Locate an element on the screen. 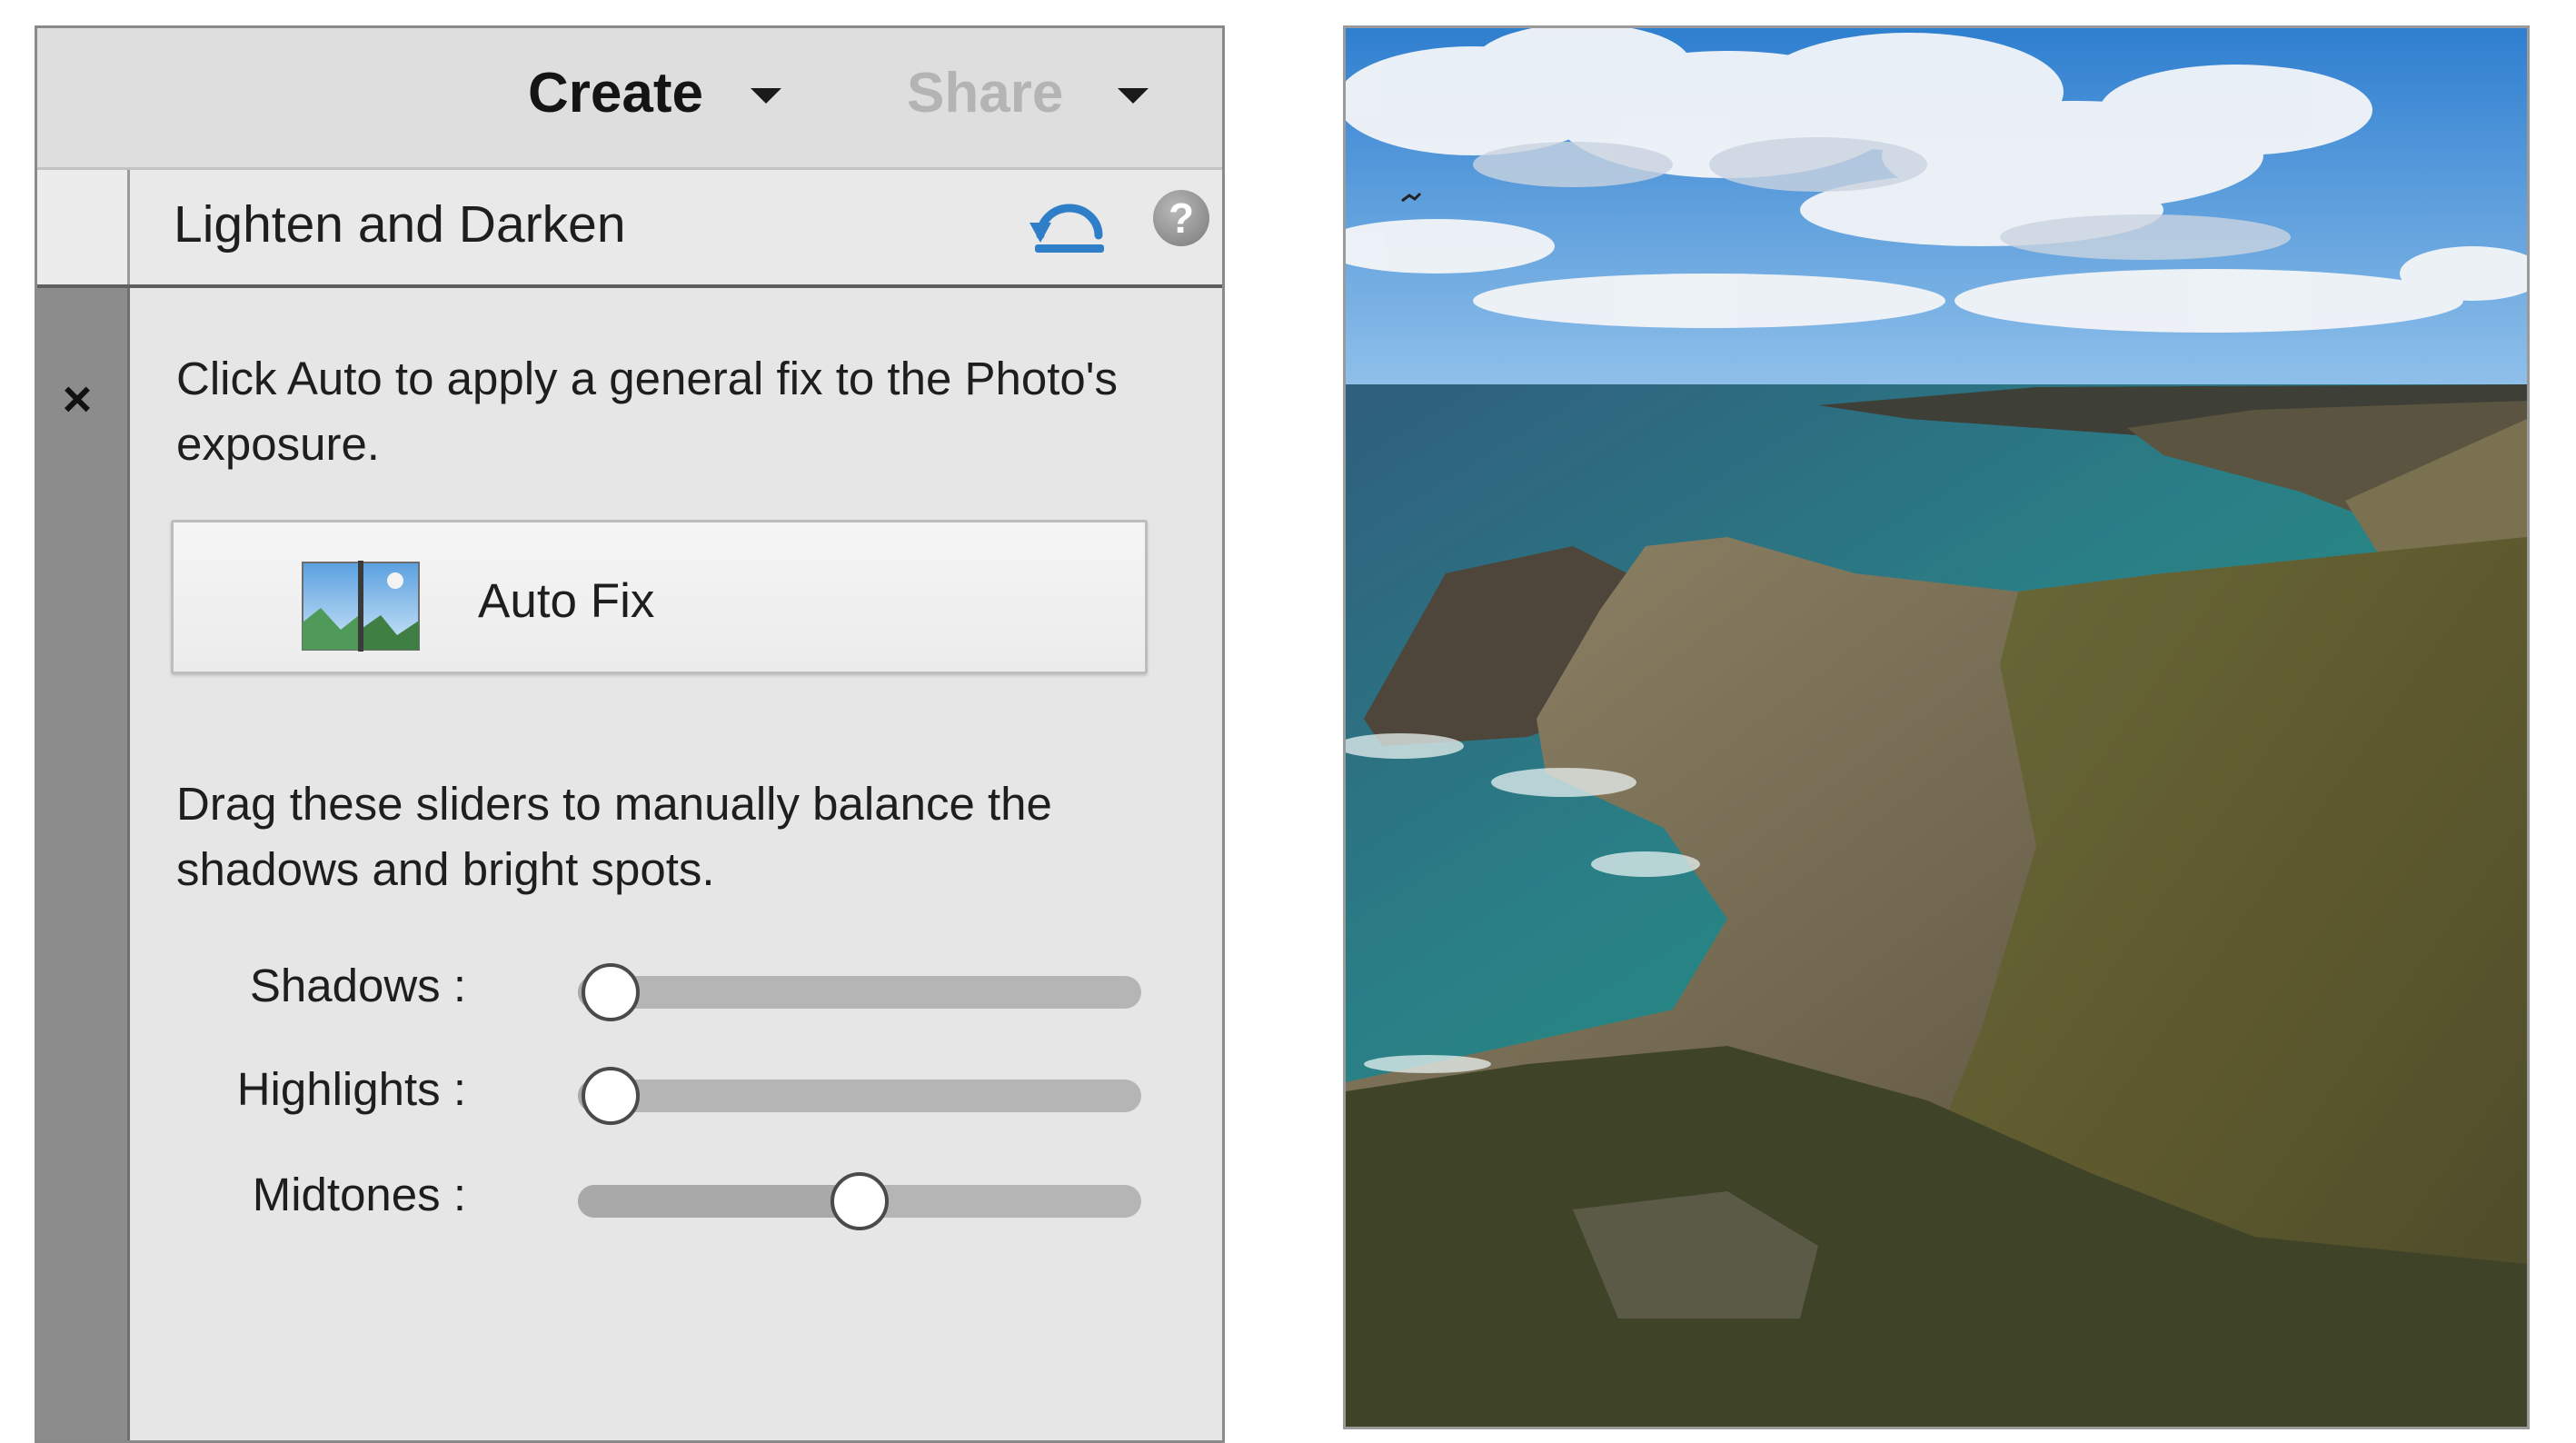 The width and height of the screenshot is (2576, 1443). help-icon: ? is located at coordinates (1181, 218).